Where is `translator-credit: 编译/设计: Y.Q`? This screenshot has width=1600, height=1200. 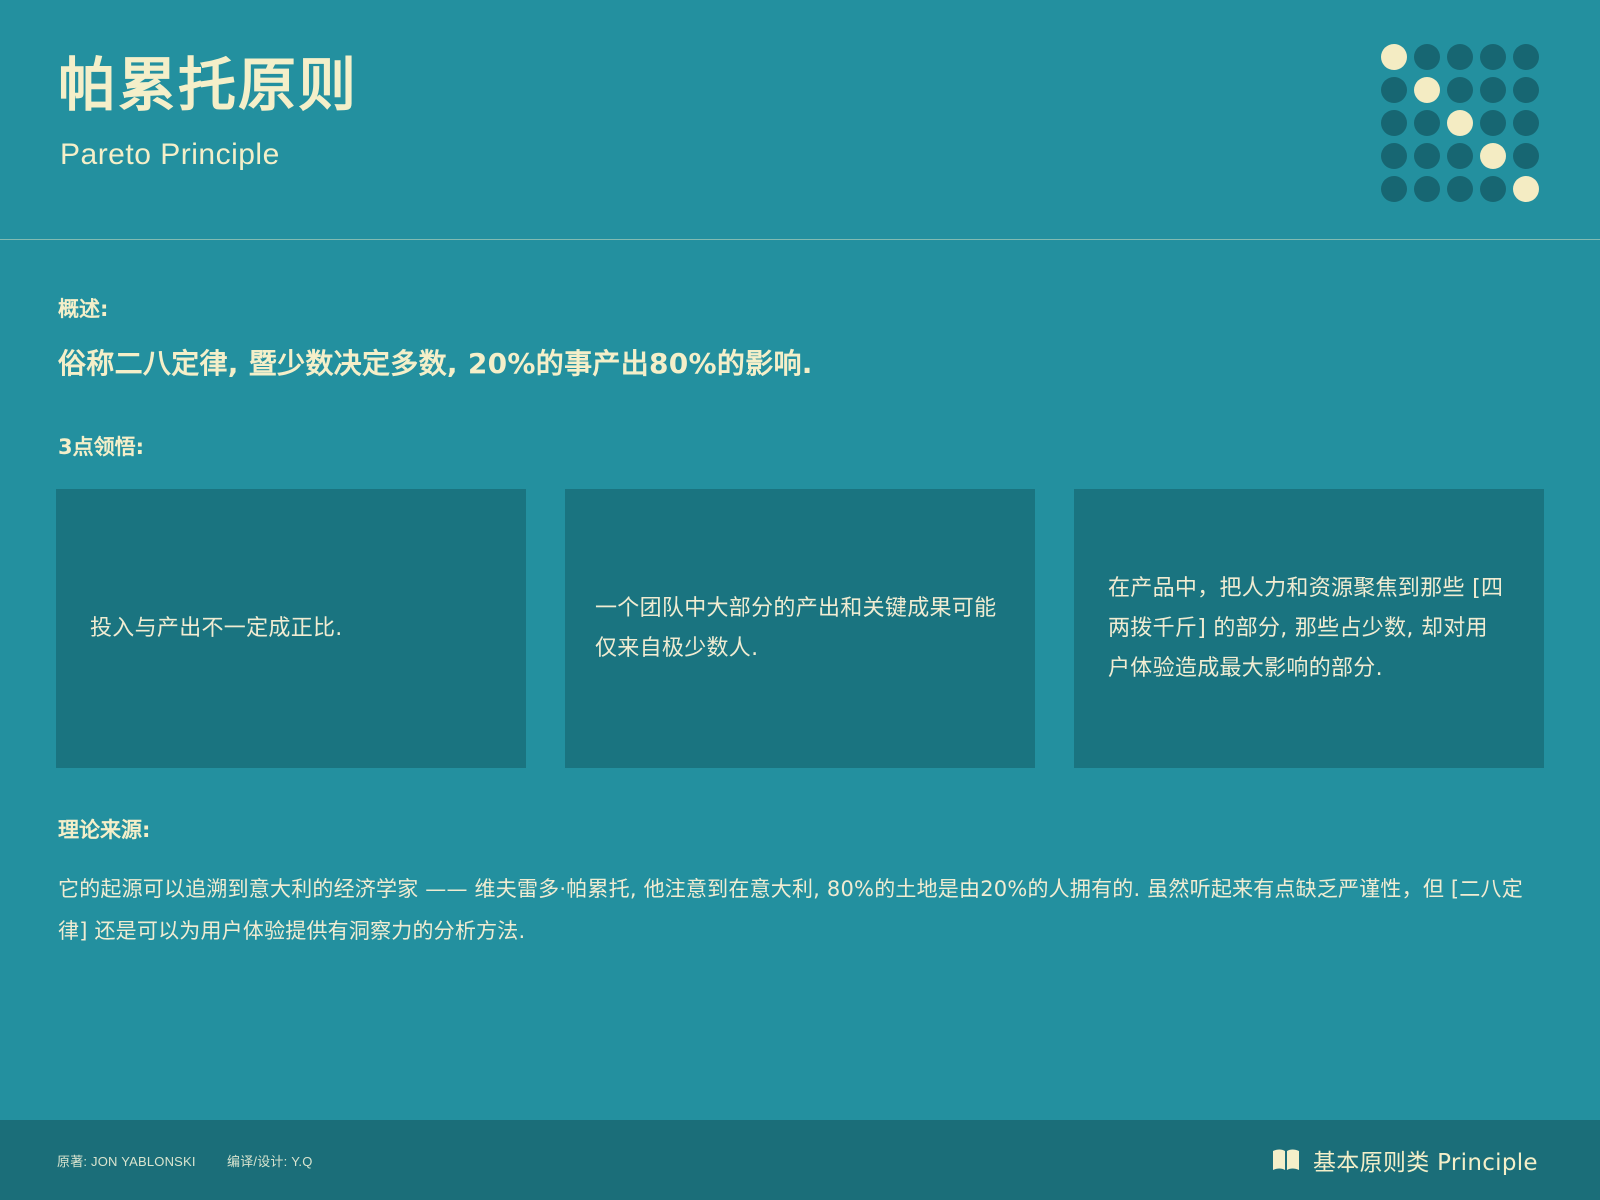 translator-credit: 编译/设计: Y.Q is located at coordinates (270, 1161).